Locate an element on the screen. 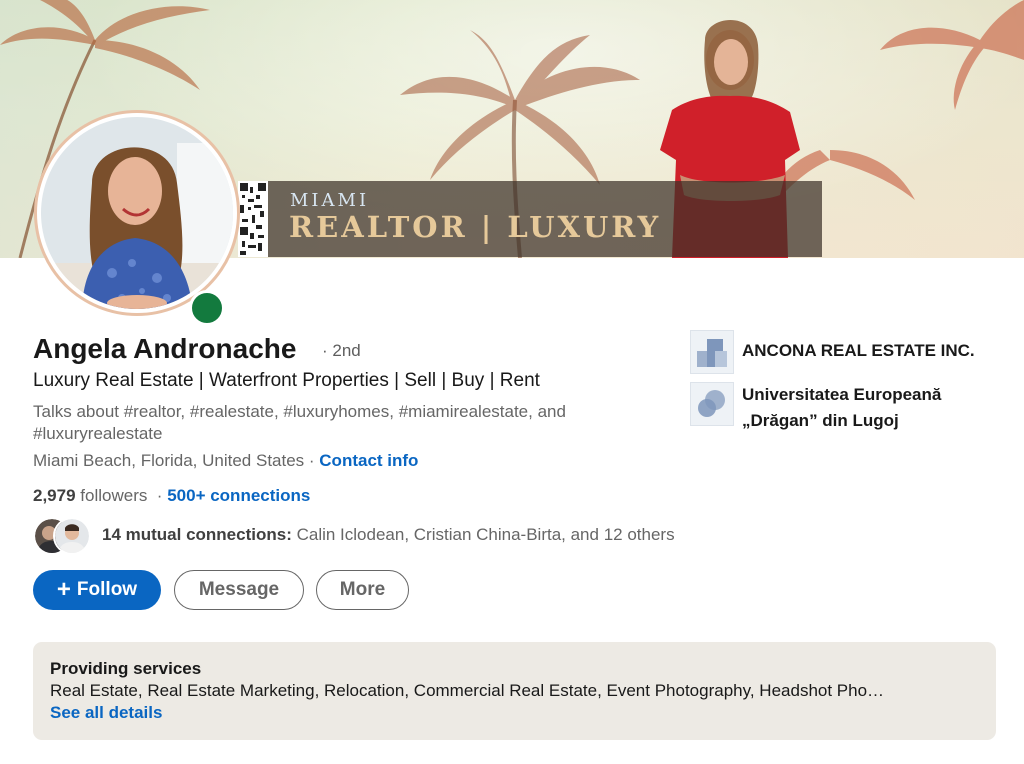 Image resolution: width=1024 pixels, height=764 pixels. message-label: Message is located at coordinates (239, 589).